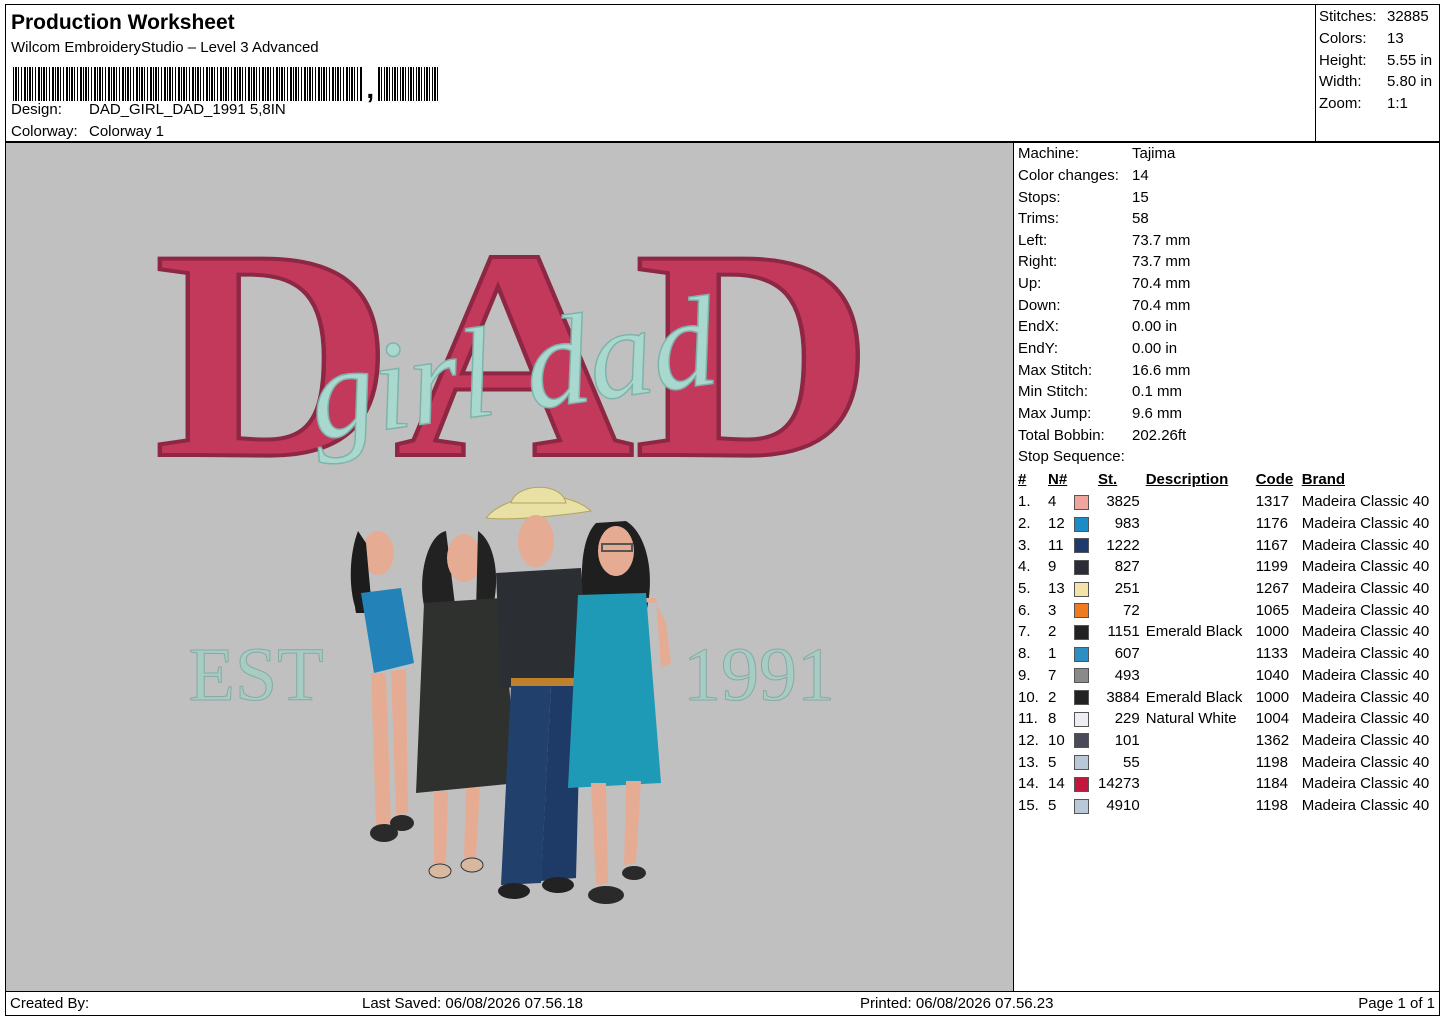 The width and height of the screenshot is (1445, 1021). I want to click on row-code: 1184, so click(1271, 784).